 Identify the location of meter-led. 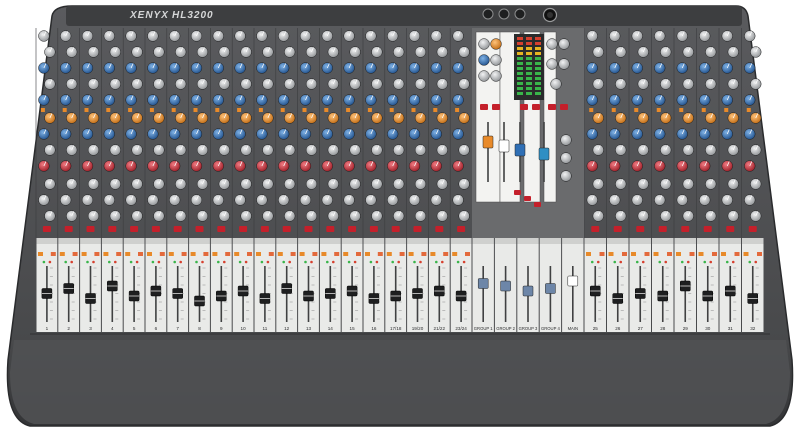
(393, 262).